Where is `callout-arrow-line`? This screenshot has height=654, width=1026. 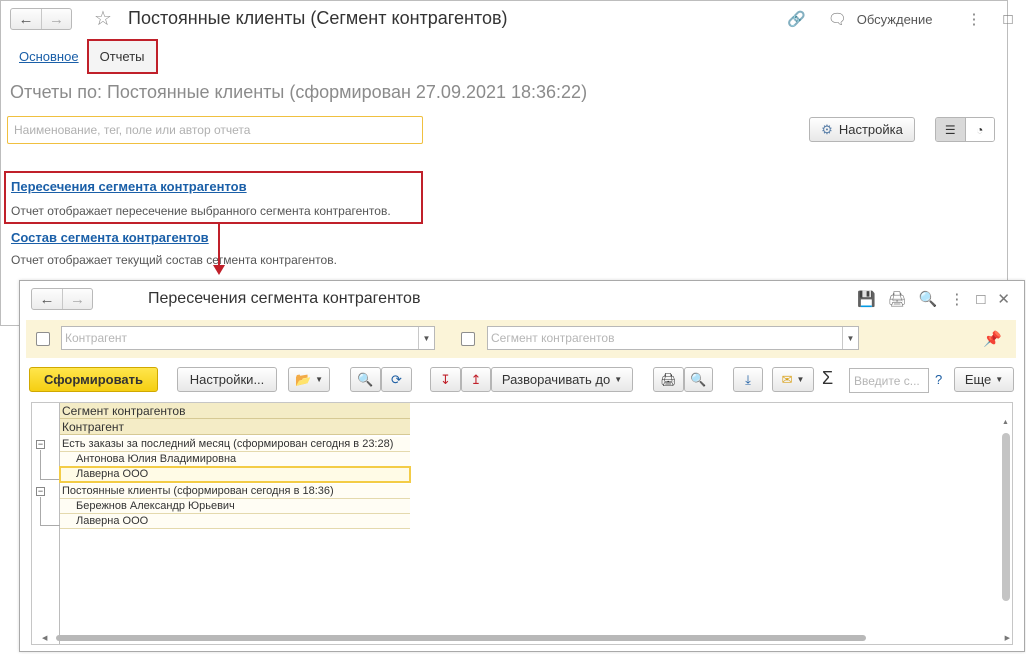
callout-arrow-line is located at coordinates (219, 245).